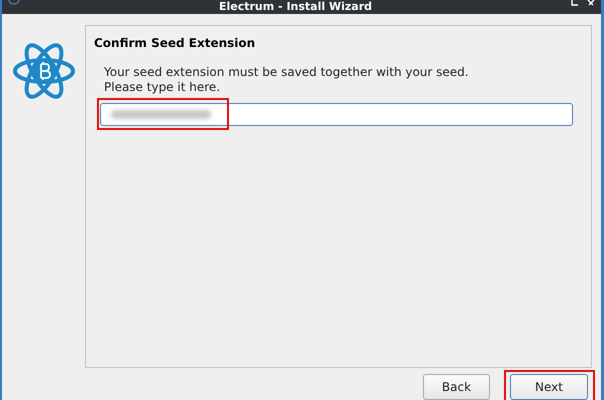  I want to click on window-title: Electrum - Install Wizard, so click(296, 7).